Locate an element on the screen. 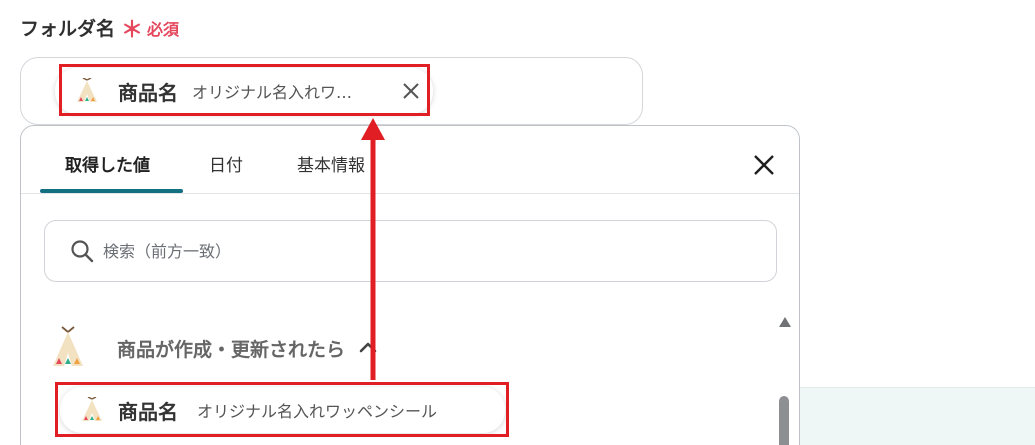 This screenshot has height=445, width=1035. highlight-box-selected is located at coordinates (244, 90).